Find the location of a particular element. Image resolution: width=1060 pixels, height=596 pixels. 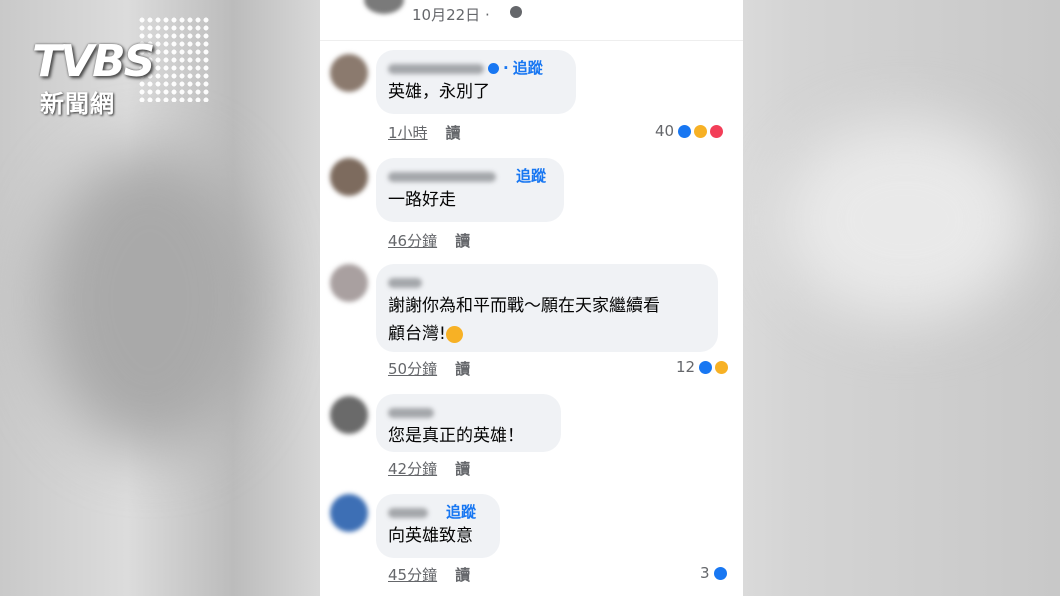

reaction-summary: 12 is located at coordinates (703, 367).